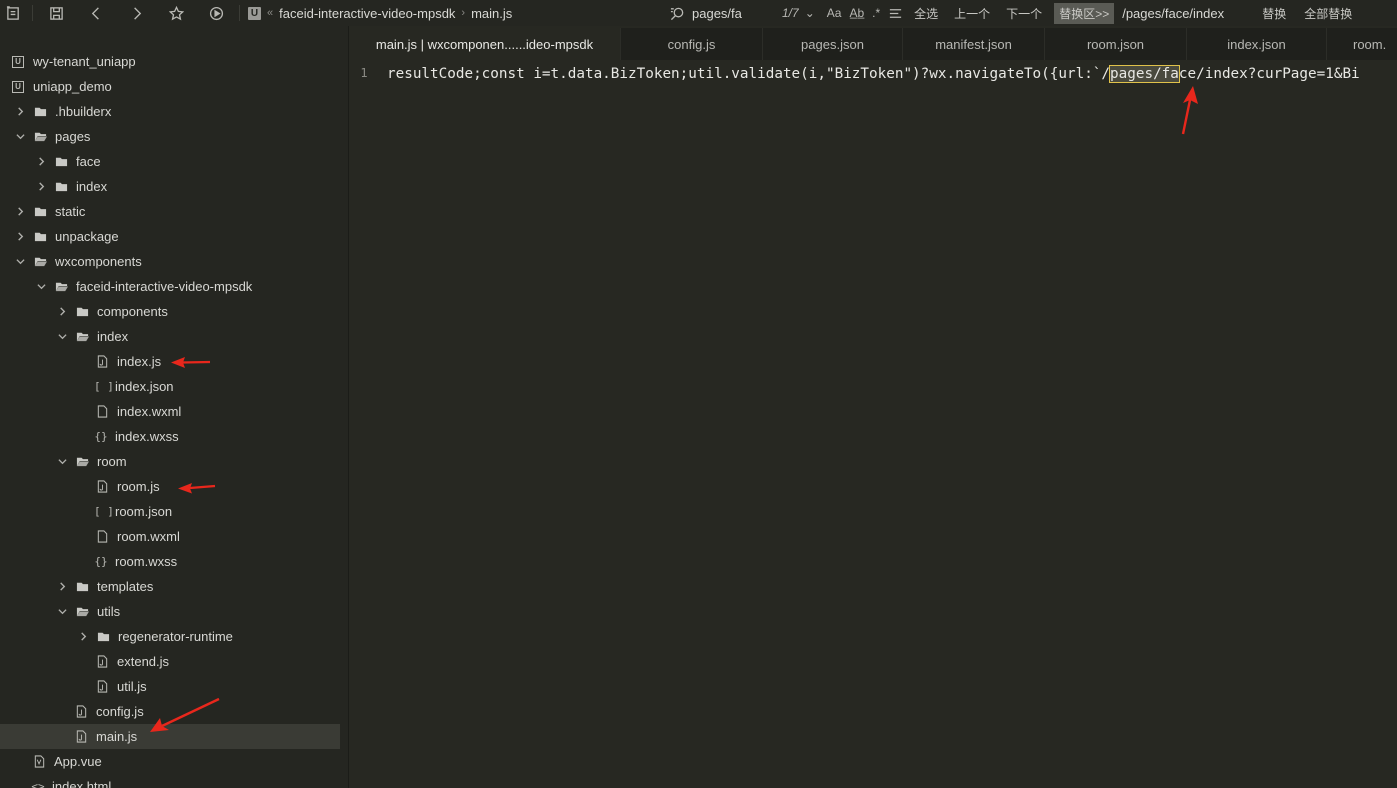 This screenshot has width=1397, height=788. What do you see at coordinates (170, 781) in the screenshot?
I see `tree-item-index-html: <> index.html` at bounding box center [170, 781].